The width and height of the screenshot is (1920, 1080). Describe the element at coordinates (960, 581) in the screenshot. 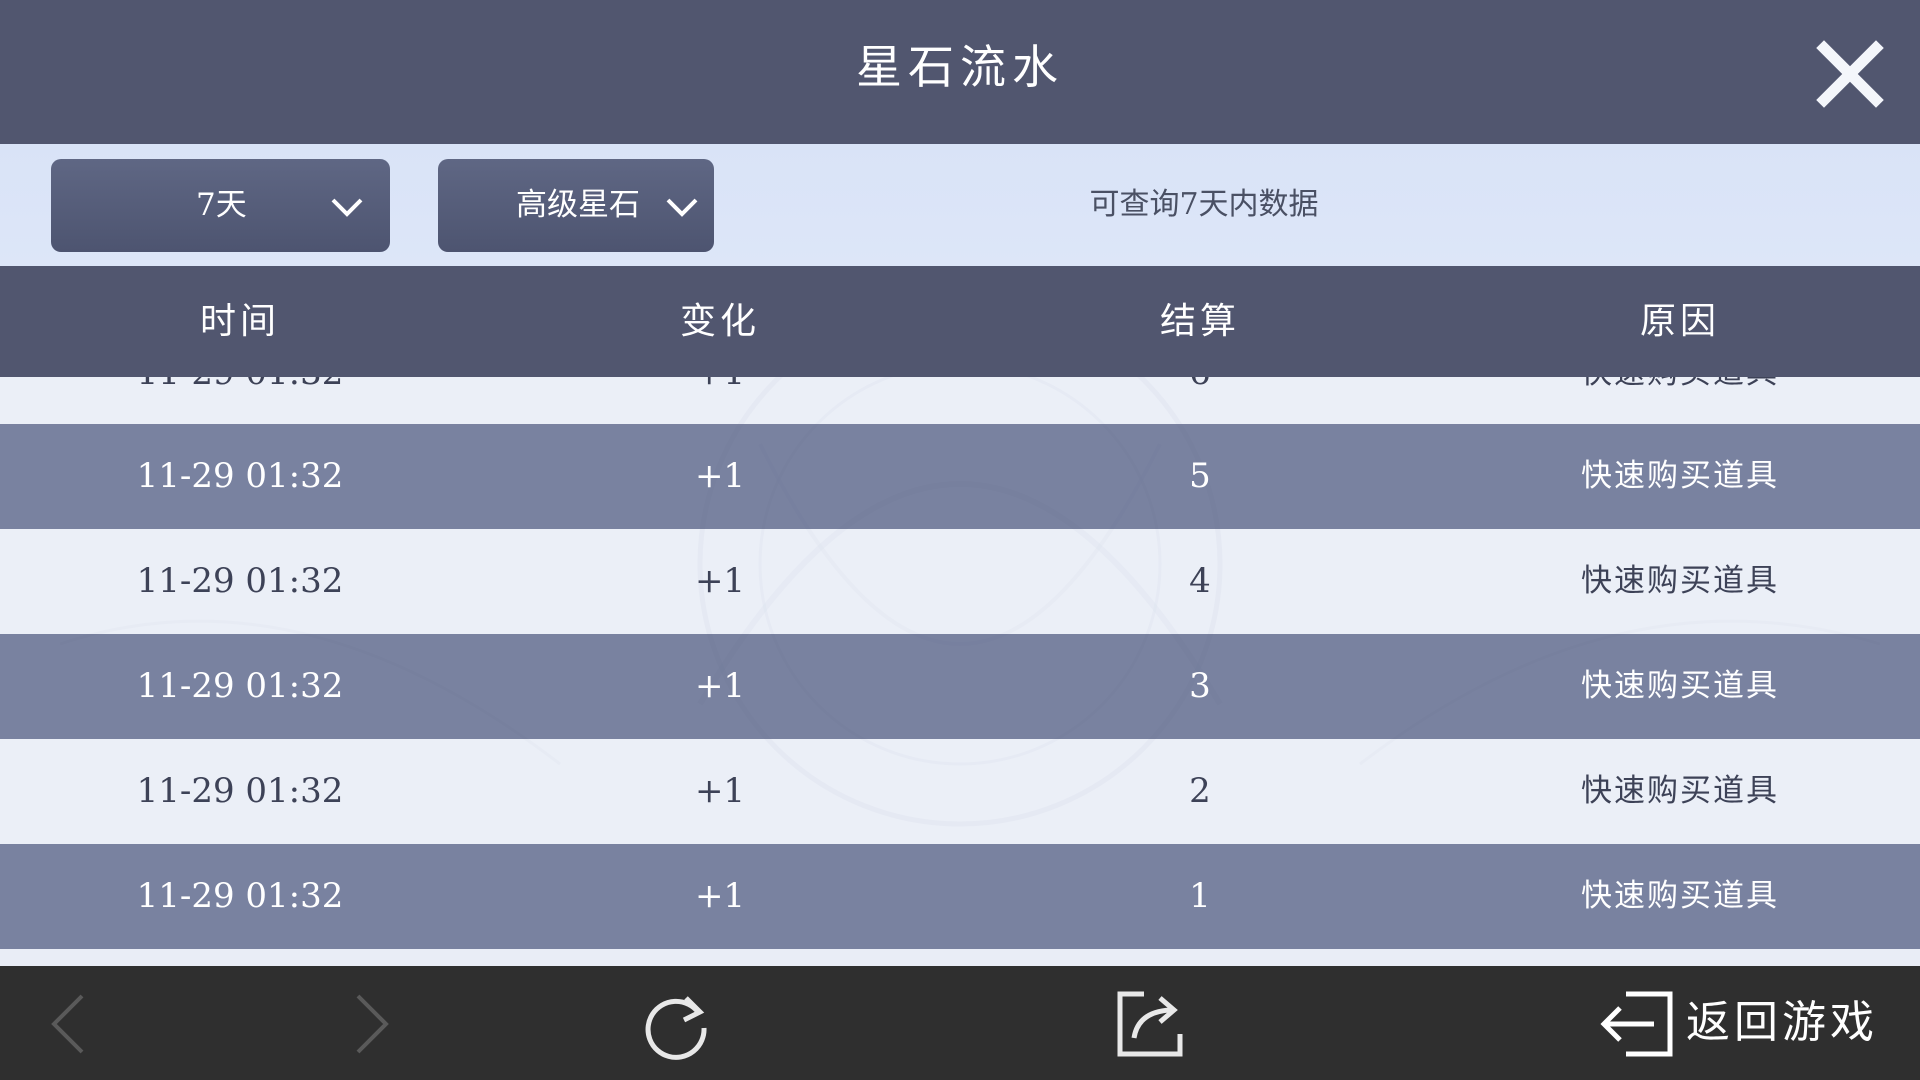

I see `table-row: 11-29 01:32 +1 4 快速购买道具` at that location.